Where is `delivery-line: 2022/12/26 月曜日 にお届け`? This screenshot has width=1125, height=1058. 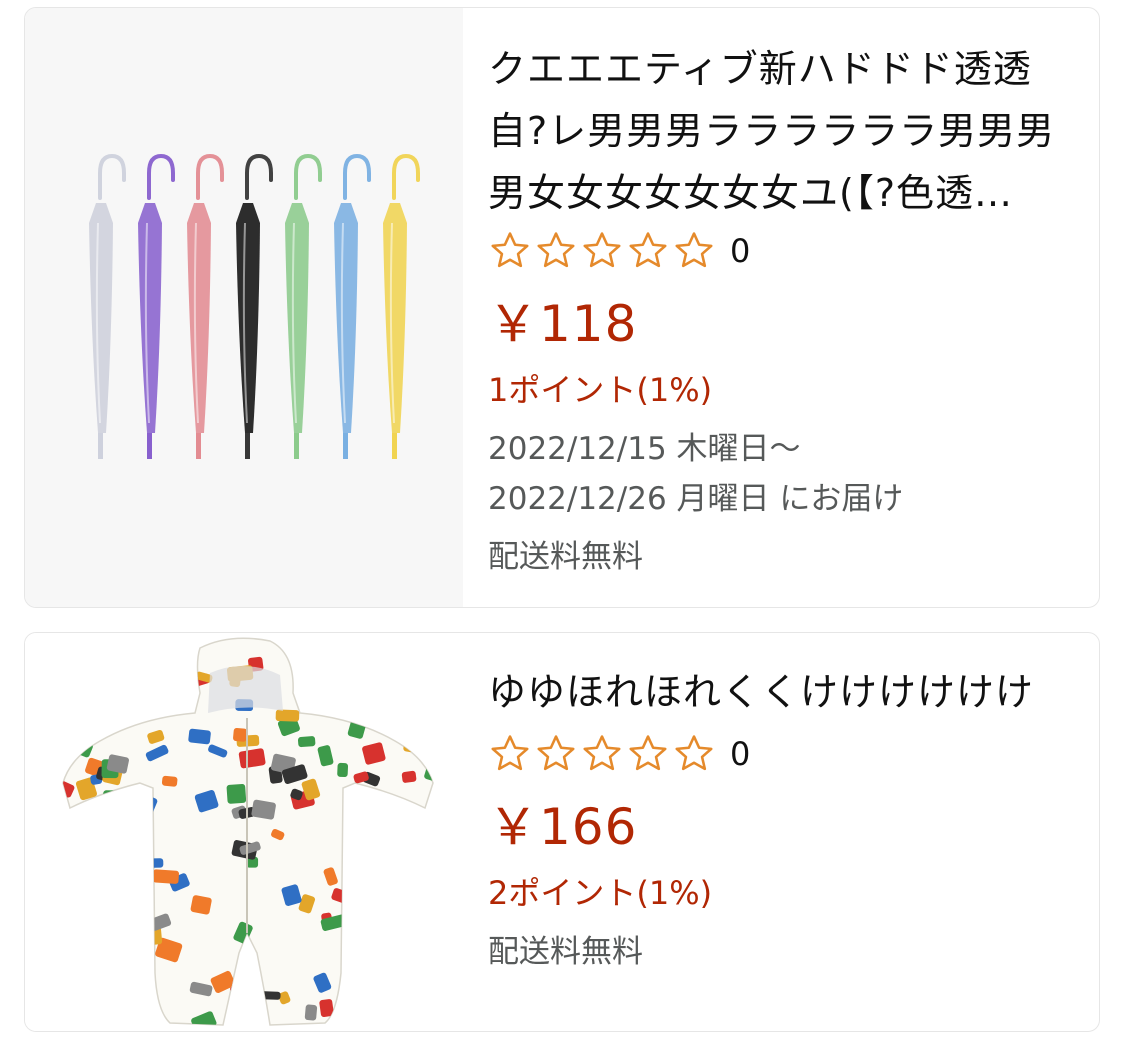 delivery-line: 2022/12/26 月曜日 にお届け is located at coordinates (696, 499).